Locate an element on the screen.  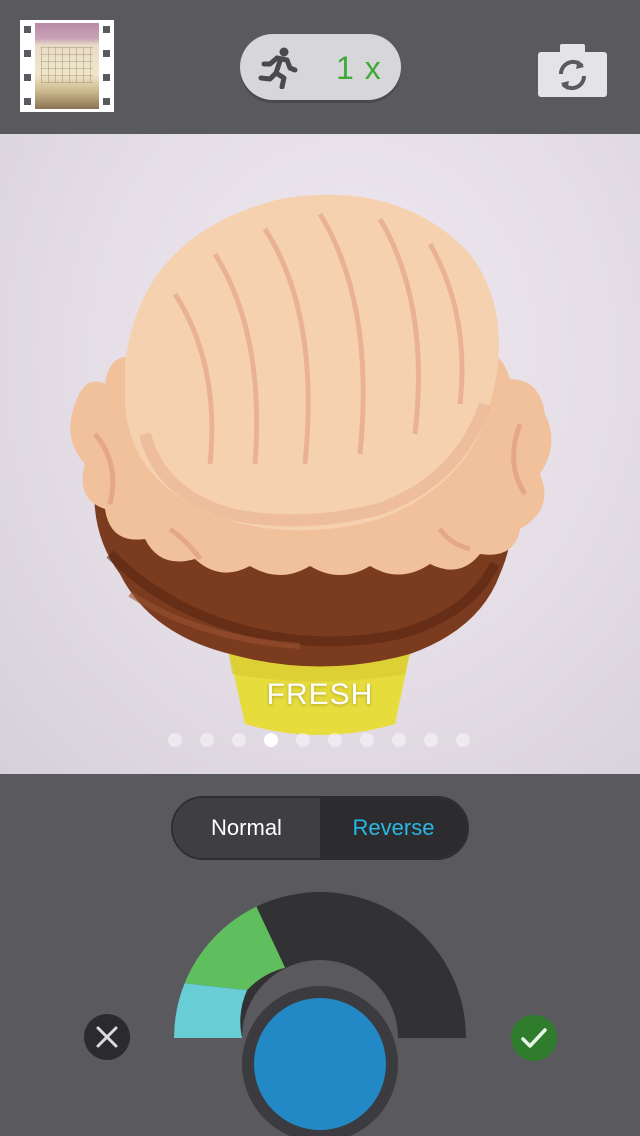
camera-flip-icon is located at coordinates (572, 69).